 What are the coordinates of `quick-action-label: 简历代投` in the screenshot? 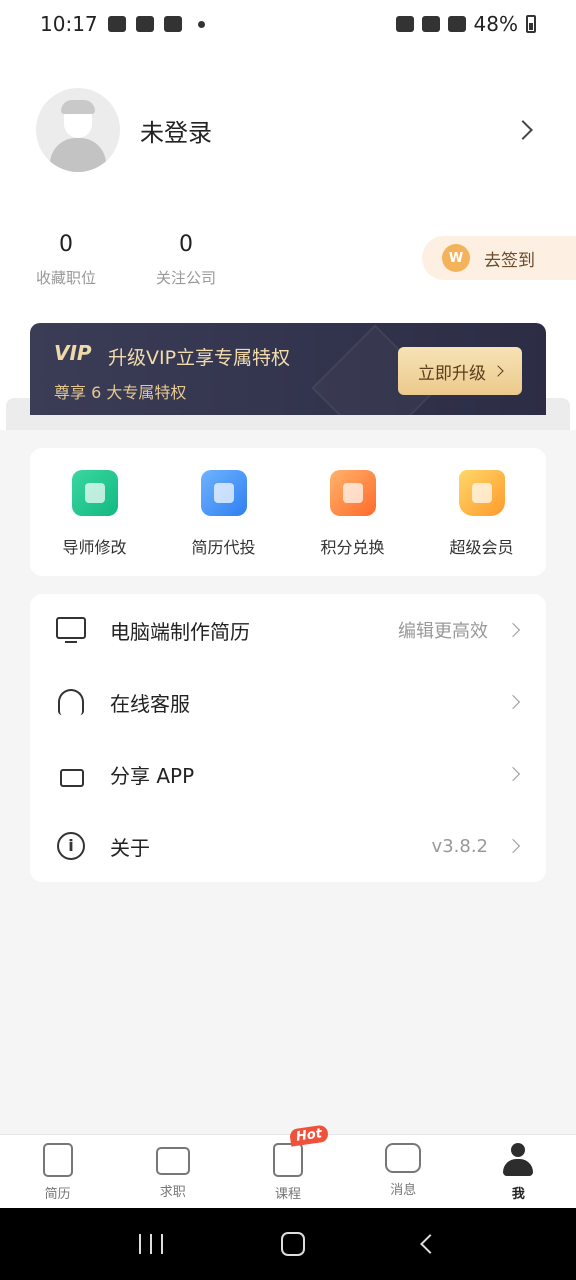 It's located at (223, 547).